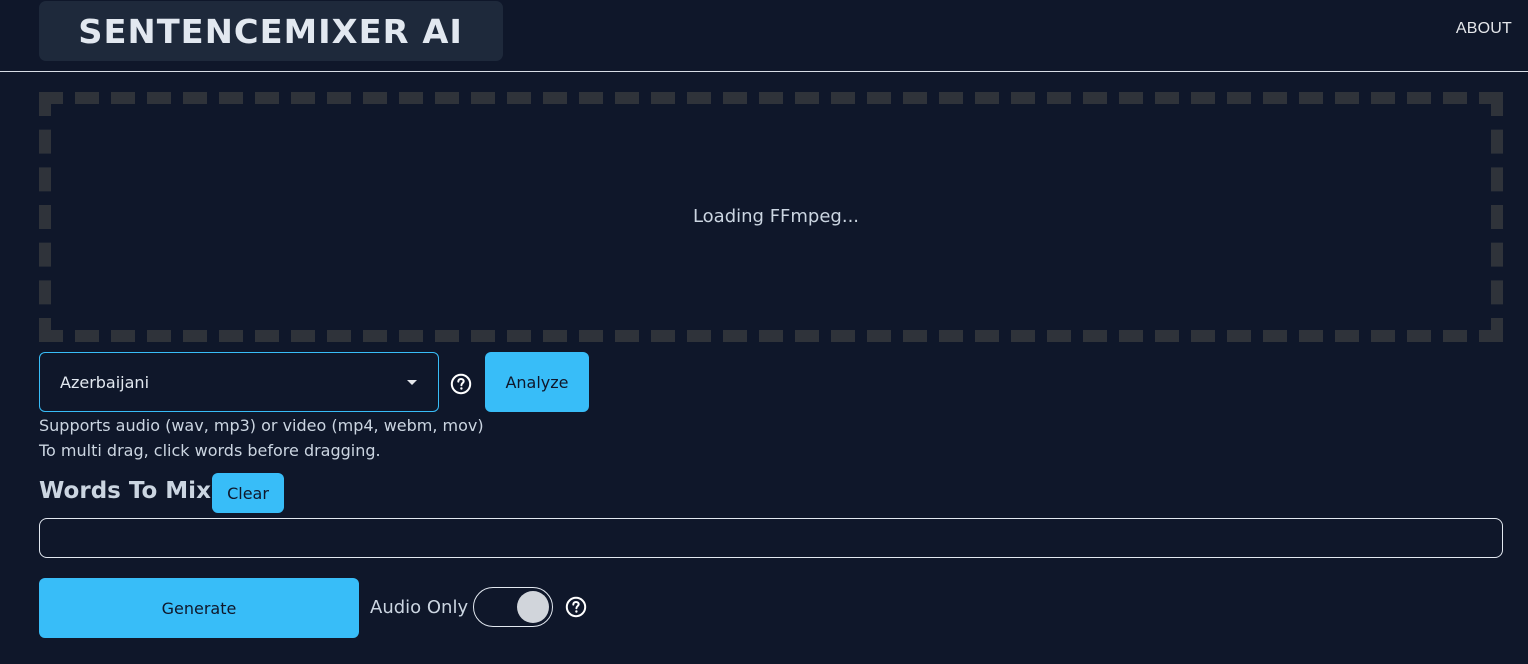  Describe the element at coordinates (1484, 29) in the screenshot. I see `about-link: ABOUT` at that location.